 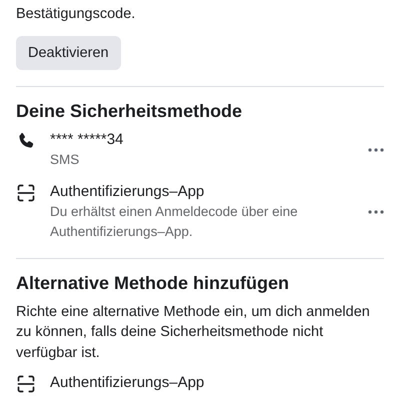 I want to click on method-description: SMS, so click(x=65, y=159).